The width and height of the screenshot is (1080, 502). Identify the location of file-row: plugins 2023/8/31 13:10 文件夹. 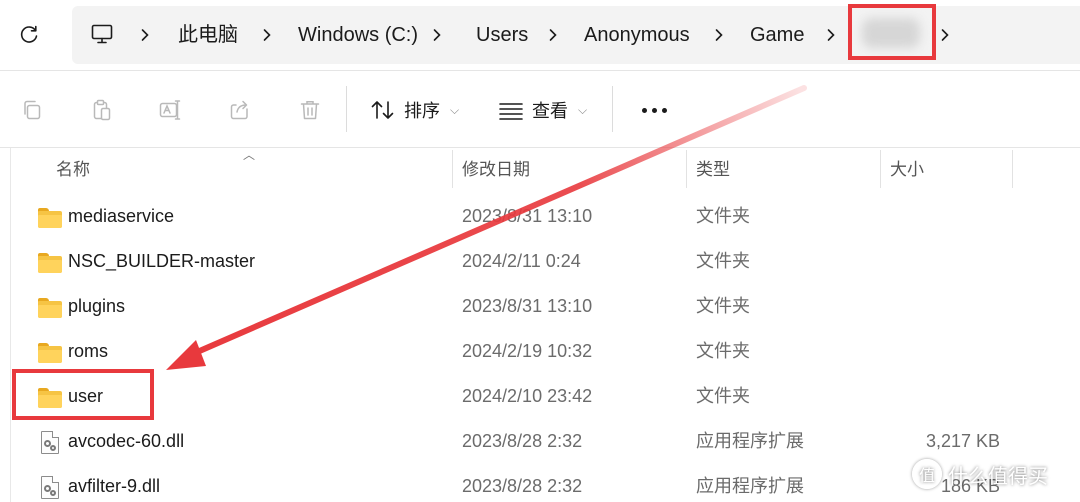
(547, 306).